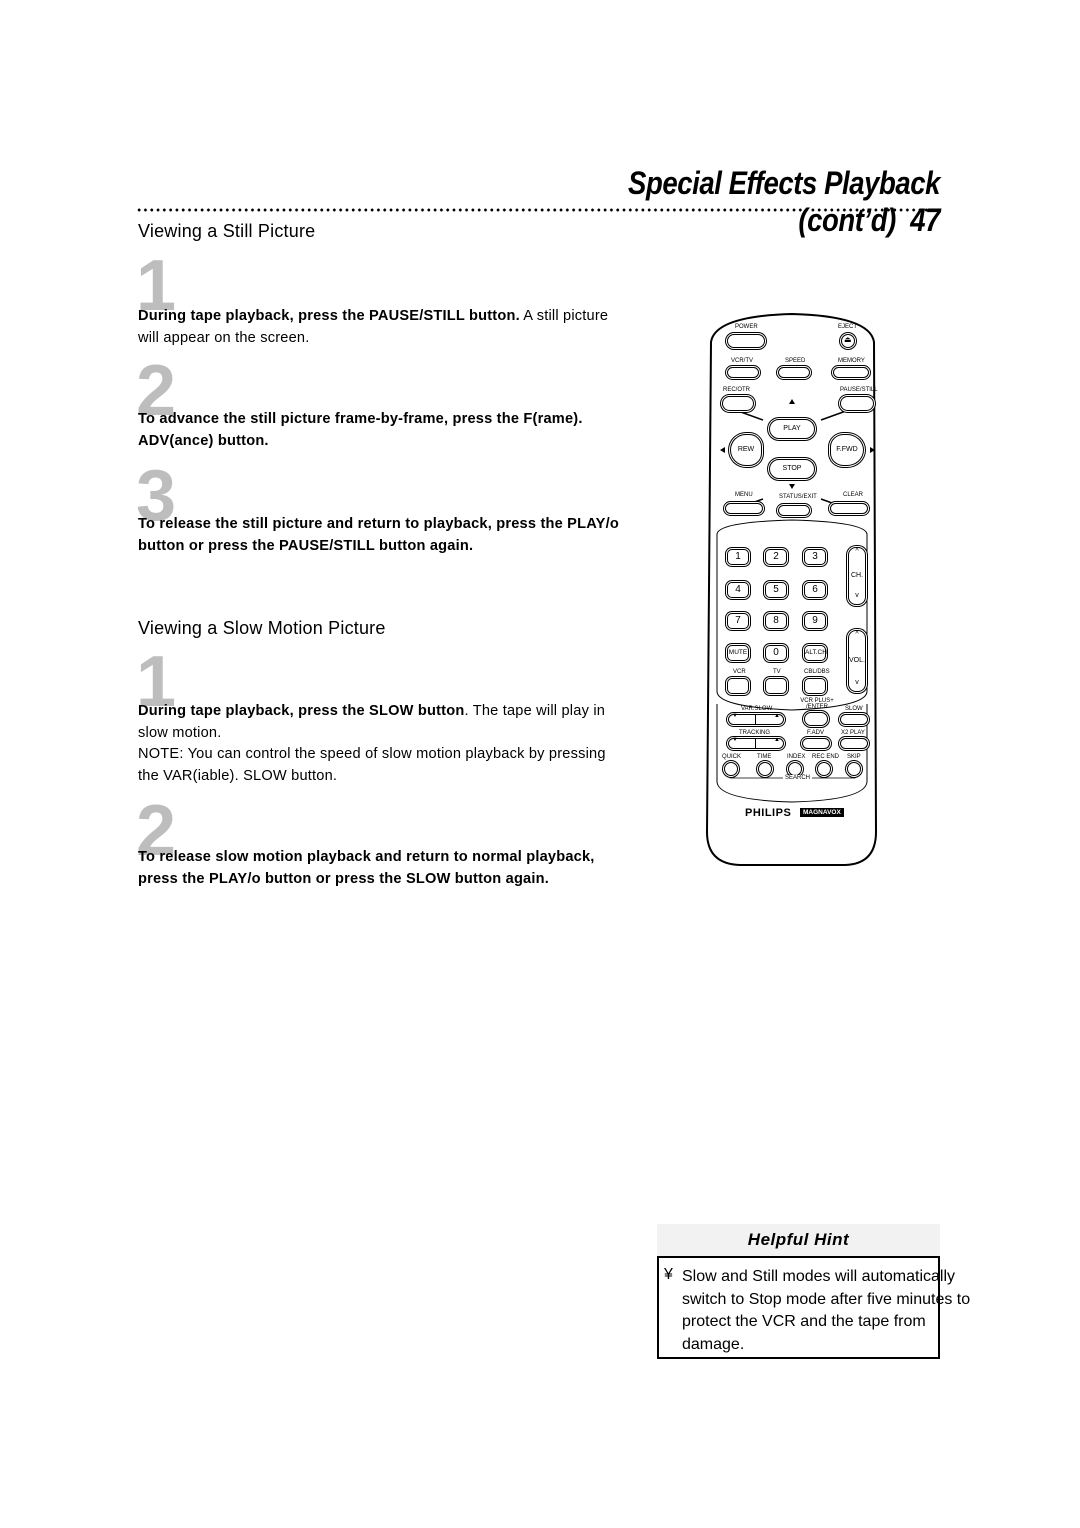  What do you see at coordinates (851, 361) in the screenshot?
I see `memory-label: MEMORY` at bounding box center [851, 361].